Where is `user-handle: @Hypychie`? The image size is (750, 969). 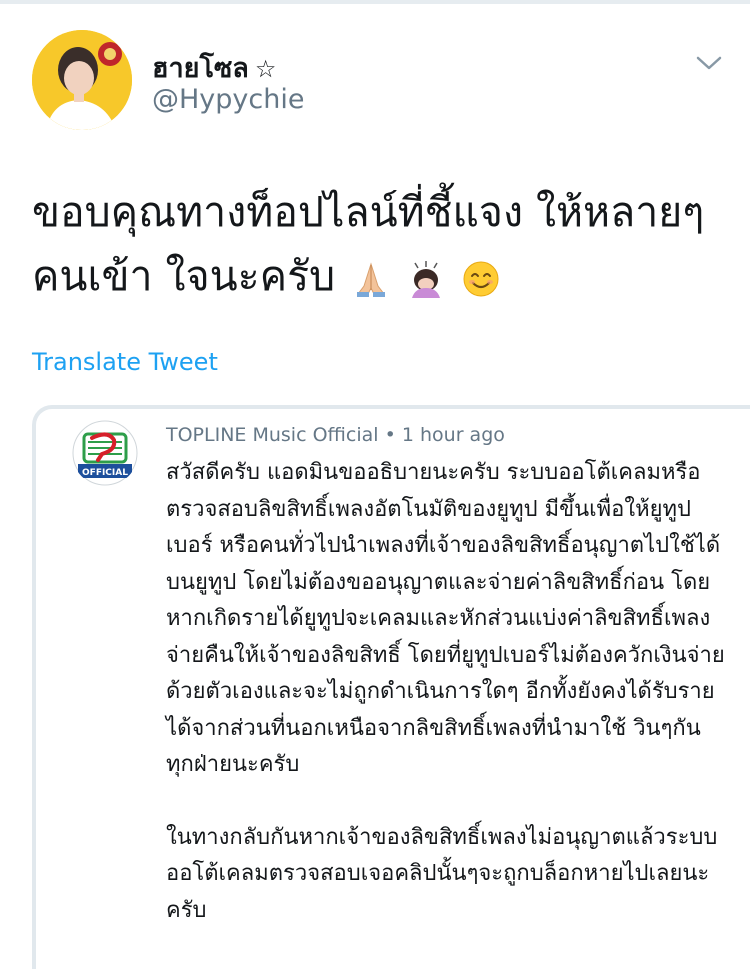 user-handle: @Hypychie is located at coordinates (228, 99).